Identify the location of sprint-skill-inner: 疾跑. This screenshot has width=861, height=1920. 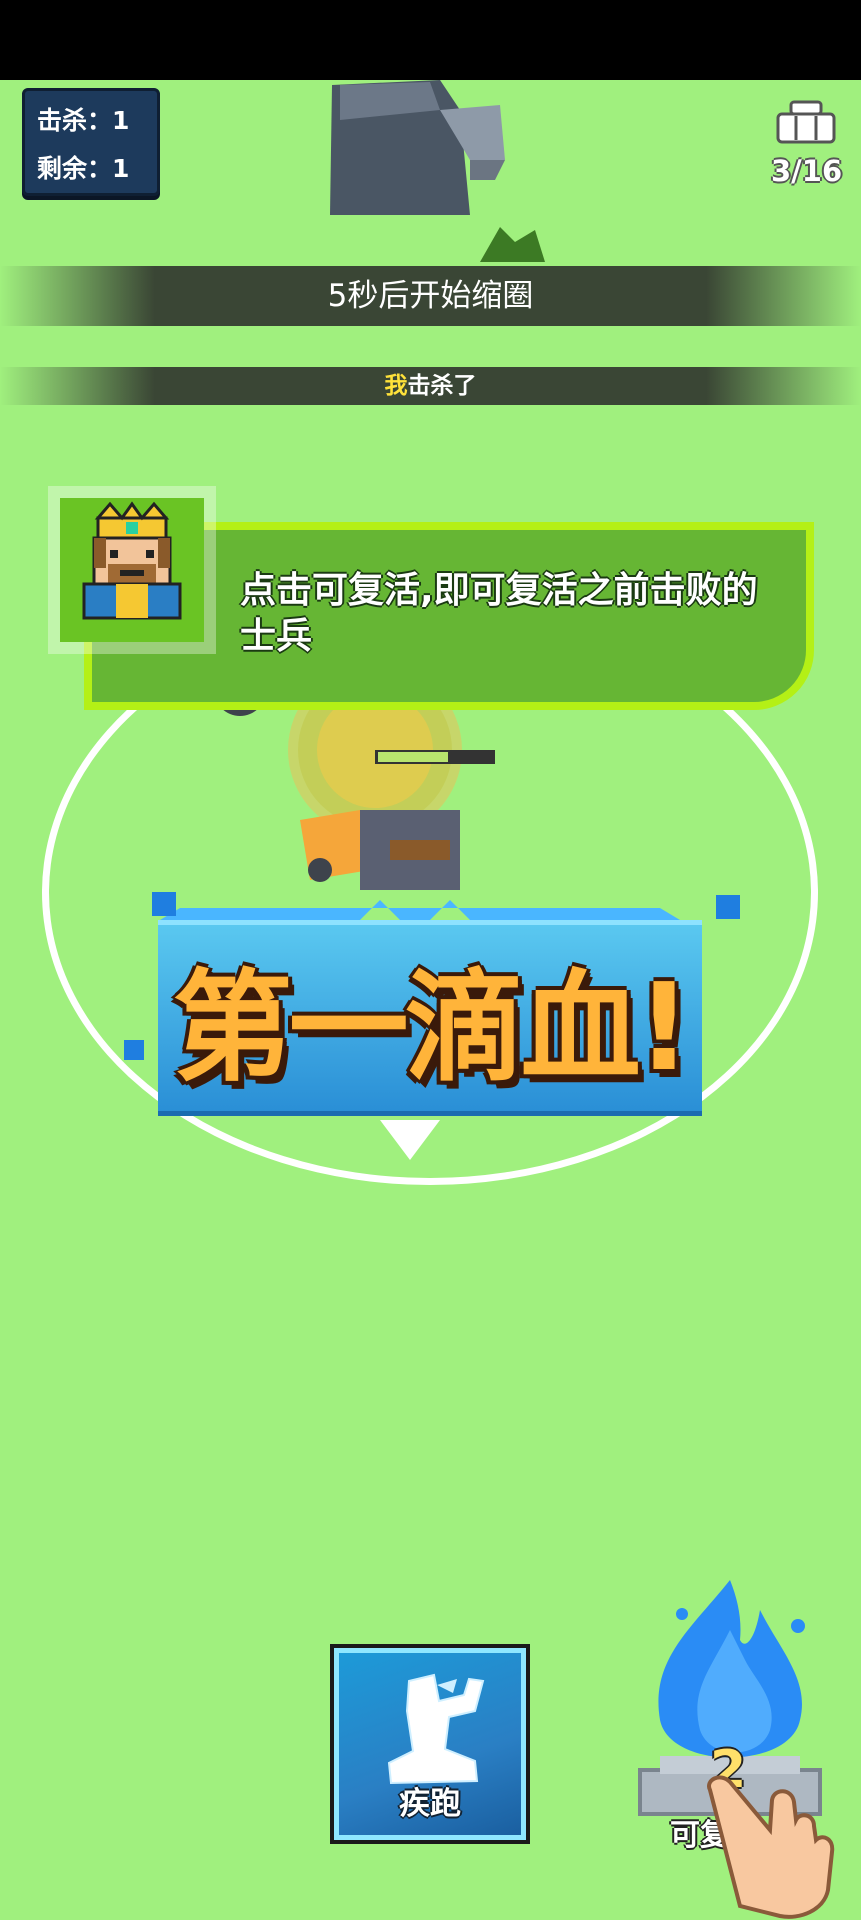
(430, 1744).